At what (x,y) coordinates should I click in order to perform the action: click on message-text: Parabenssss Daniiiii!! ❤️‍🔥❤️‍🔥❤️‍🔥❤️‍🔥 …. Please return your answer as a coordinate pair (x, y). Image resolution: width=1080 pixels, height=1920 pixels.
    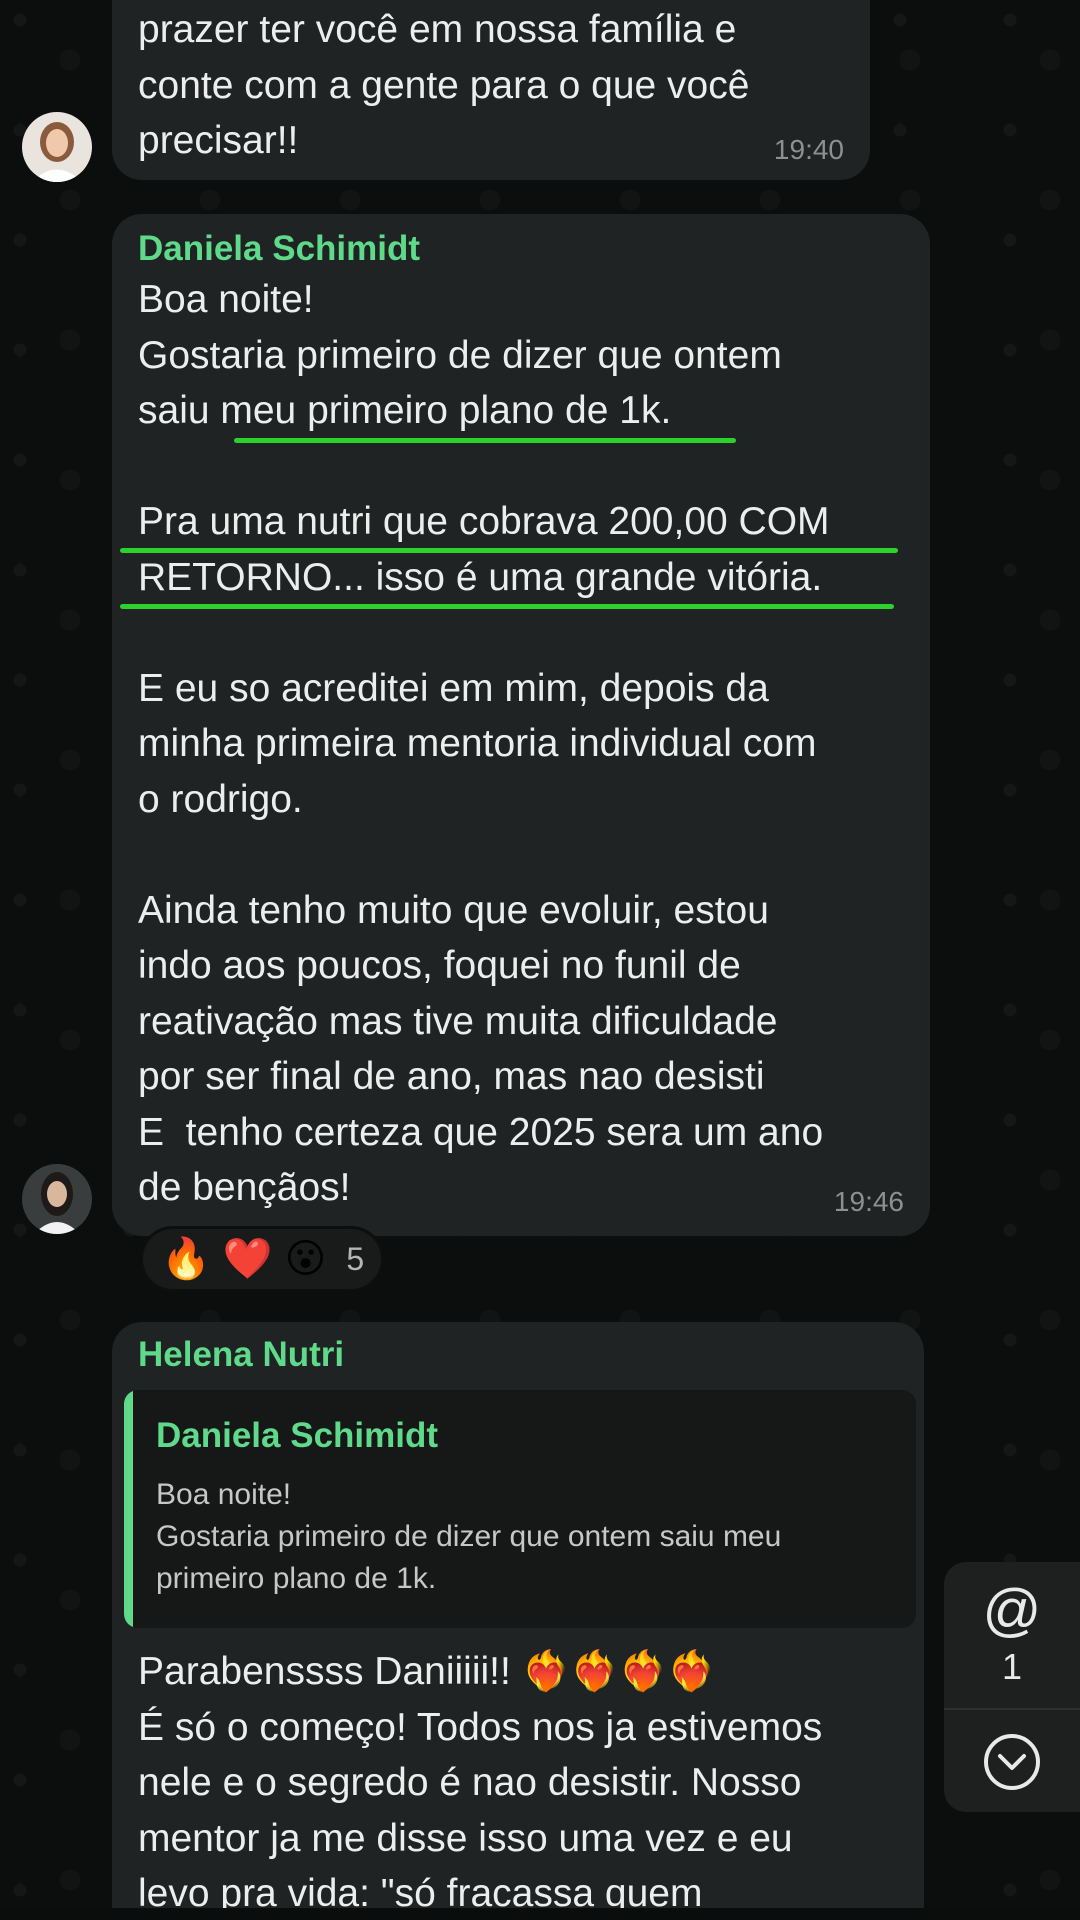
    Looking at the image, I should click on (480, 1782).